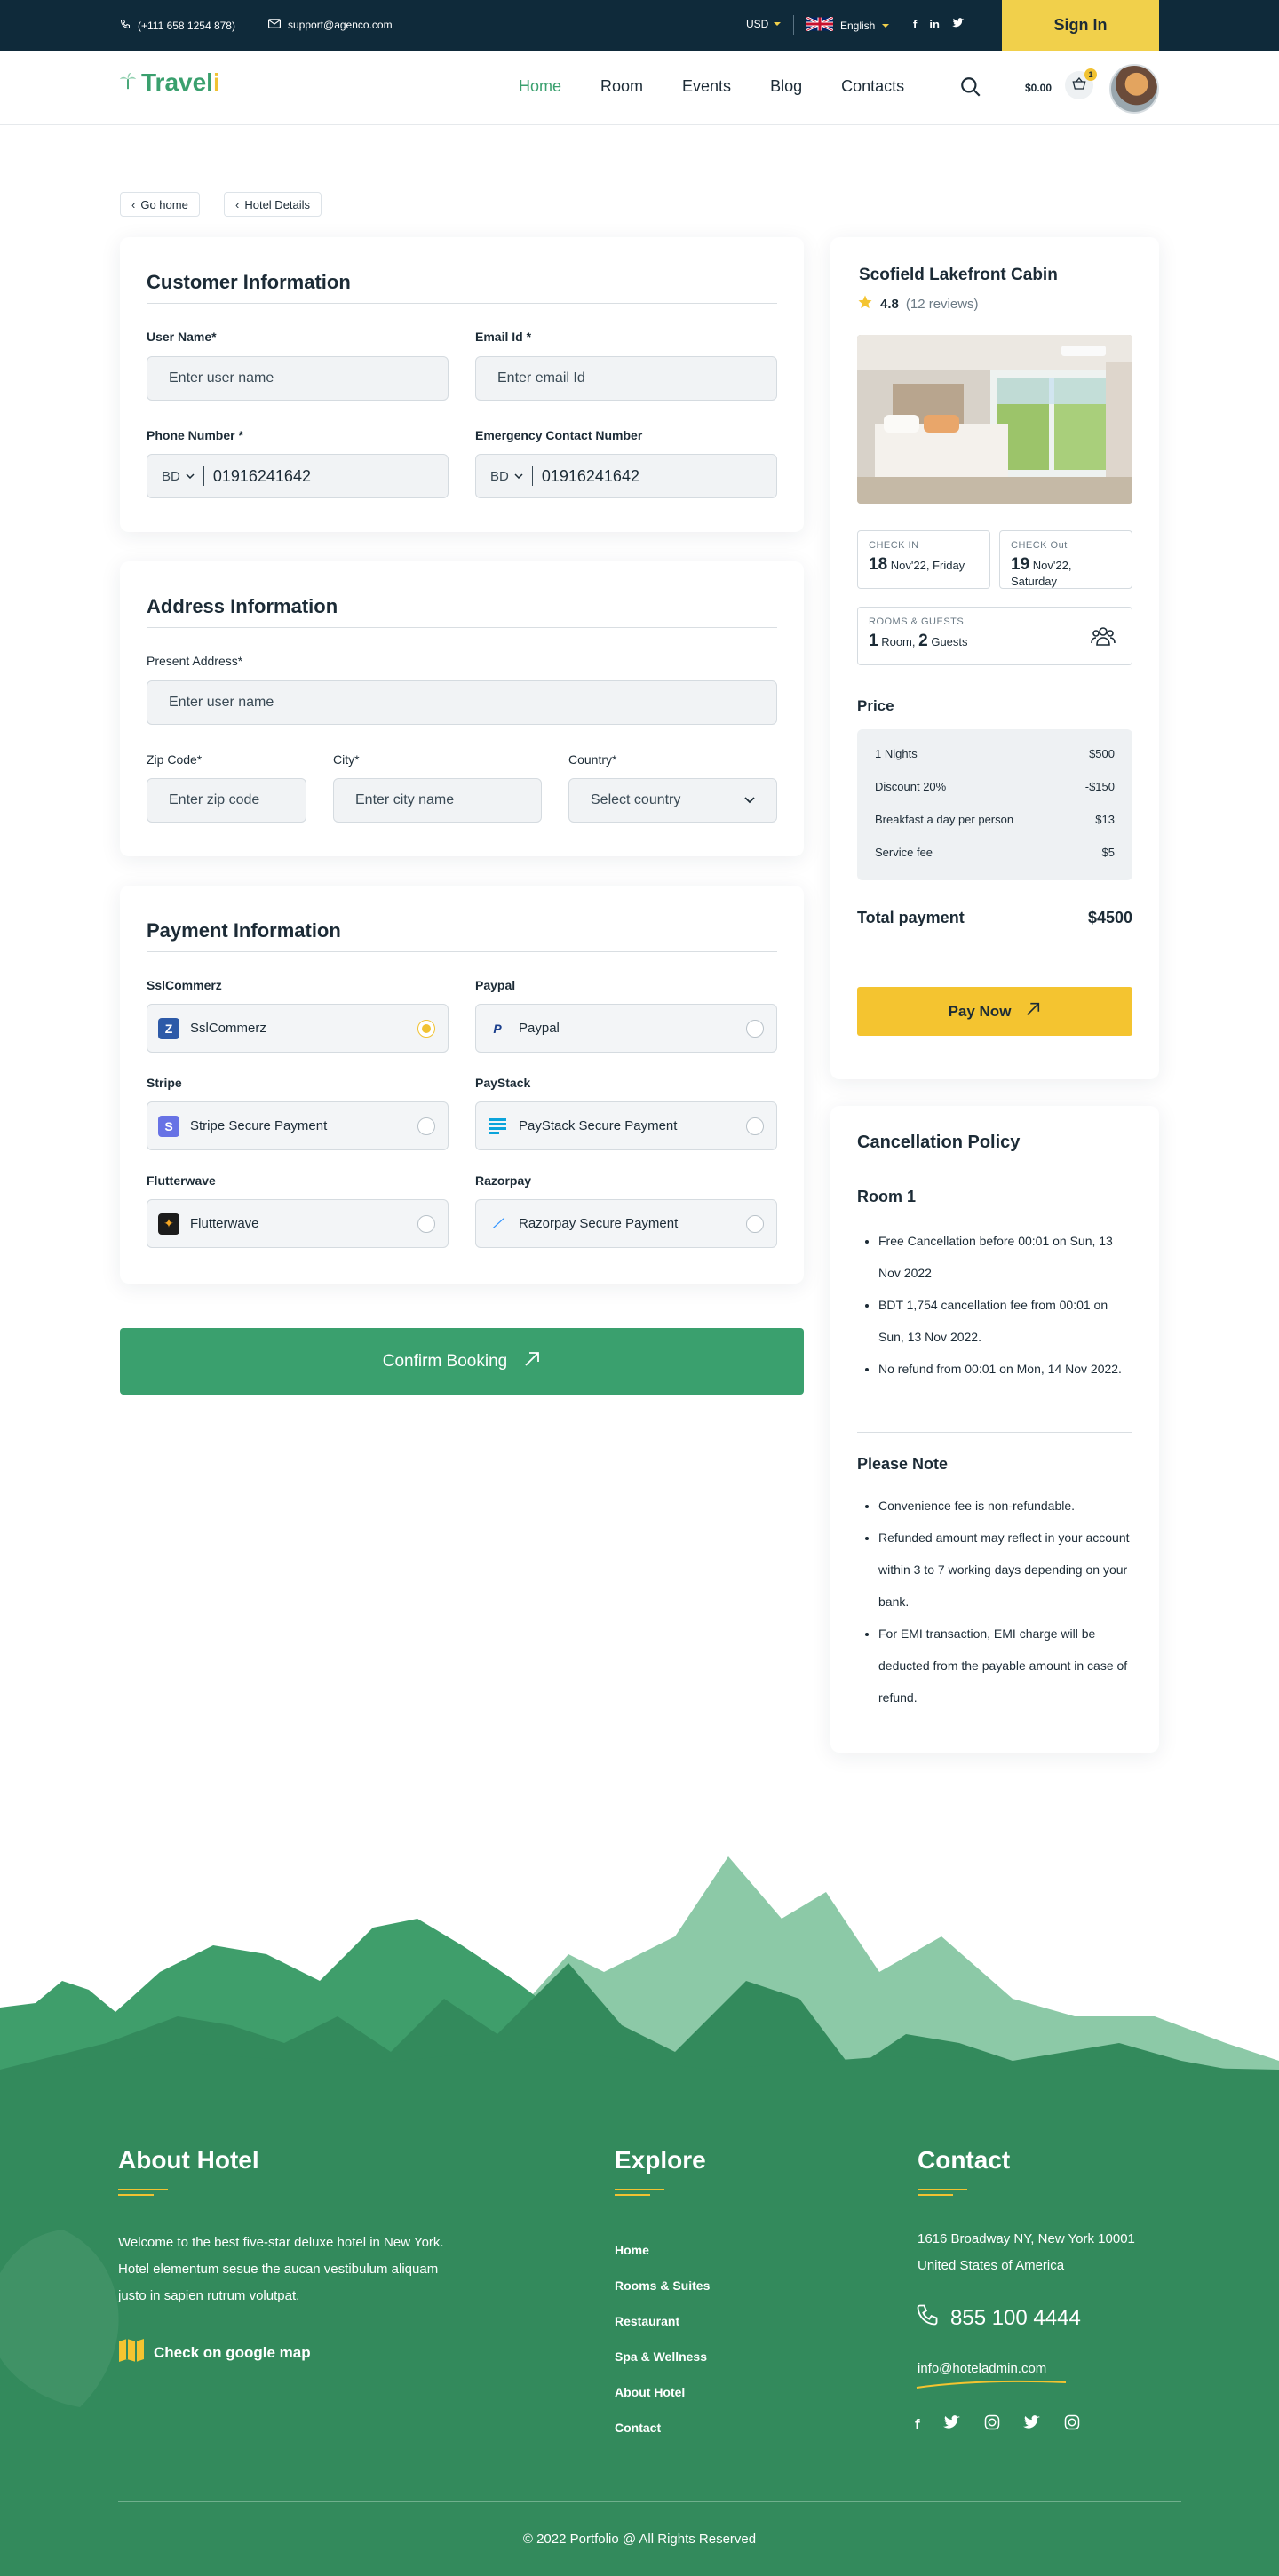 Image resolution: width=1279 pixels, height=2576 pixels. Describe the element at coordinates (995, 636) in the screenshot. I see `rooms-guests-box: ROOMS & GUESTS 1 Room, 2 Guests` at that location.